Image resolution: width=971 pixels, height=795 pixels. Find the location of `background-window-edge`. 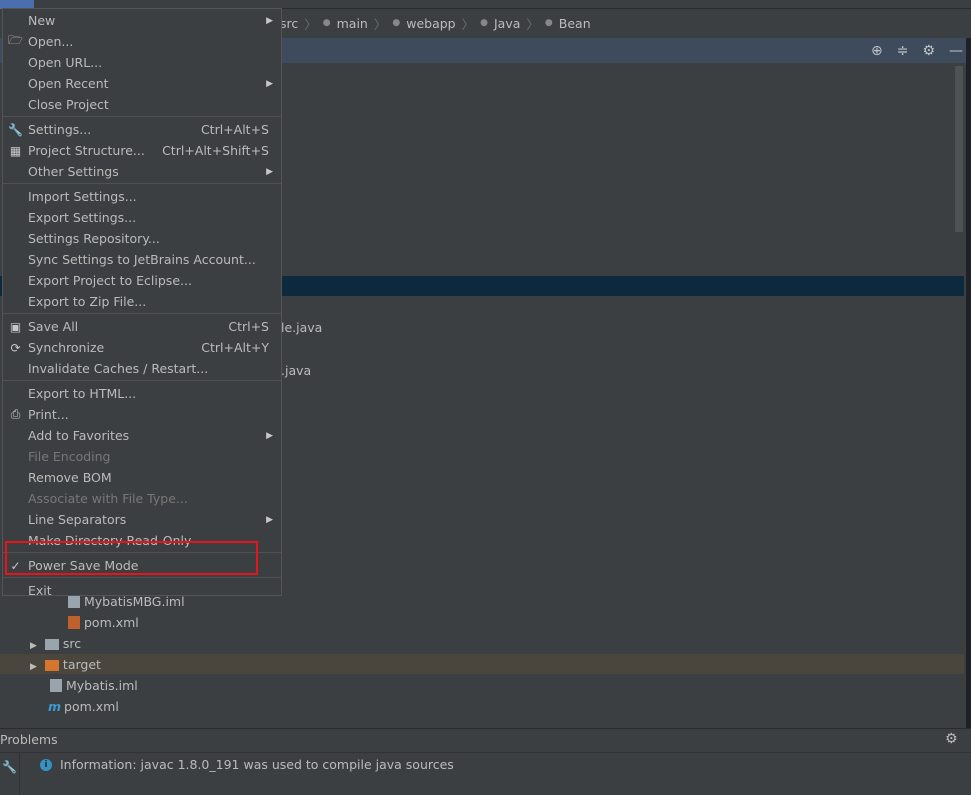

background-window-edge is located at coordinates (968, 383).